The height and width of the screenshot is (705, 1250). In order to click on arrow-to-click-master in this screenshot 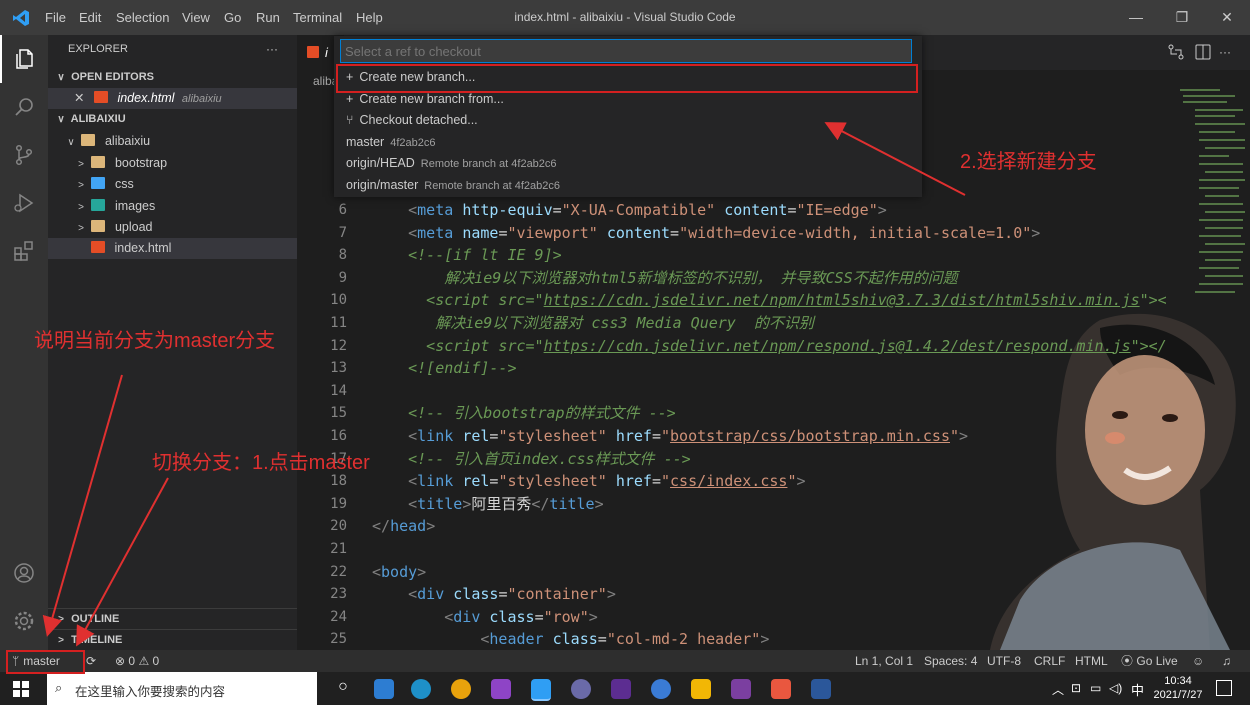, I will do `click(122, 562)`.